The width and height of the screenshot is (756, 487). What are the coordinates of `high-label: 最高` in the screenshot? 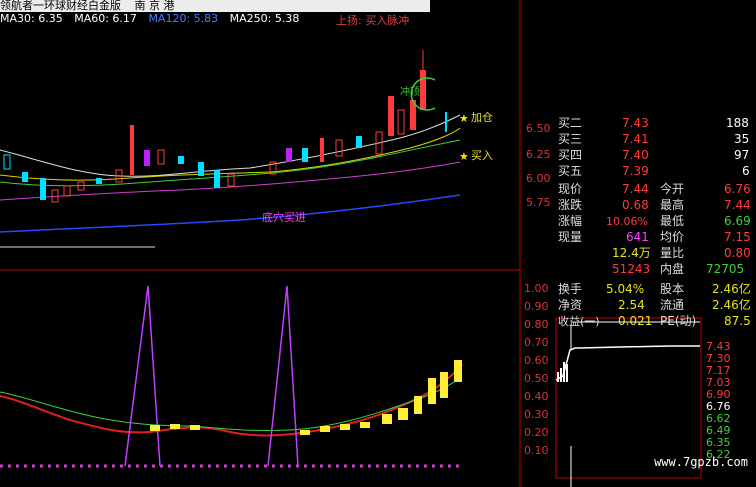 It's located at (672, 205).